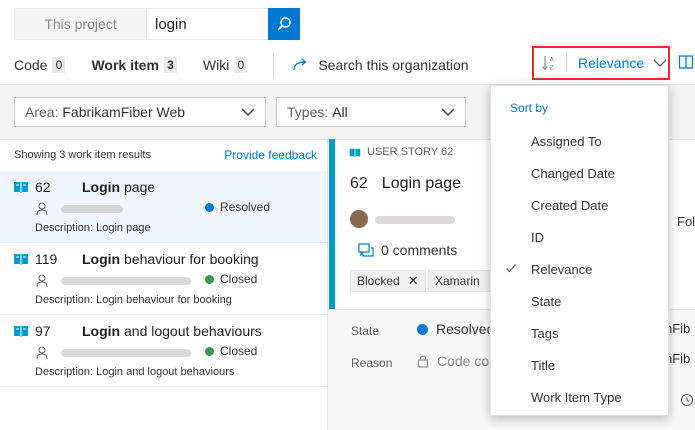 Image resolution: width=695 pixels, height=430 pixels. Describe the element at coordinates (124, 112) in the screenshot. I see `area-filter-value: FabrikamFiber Web` at that location.